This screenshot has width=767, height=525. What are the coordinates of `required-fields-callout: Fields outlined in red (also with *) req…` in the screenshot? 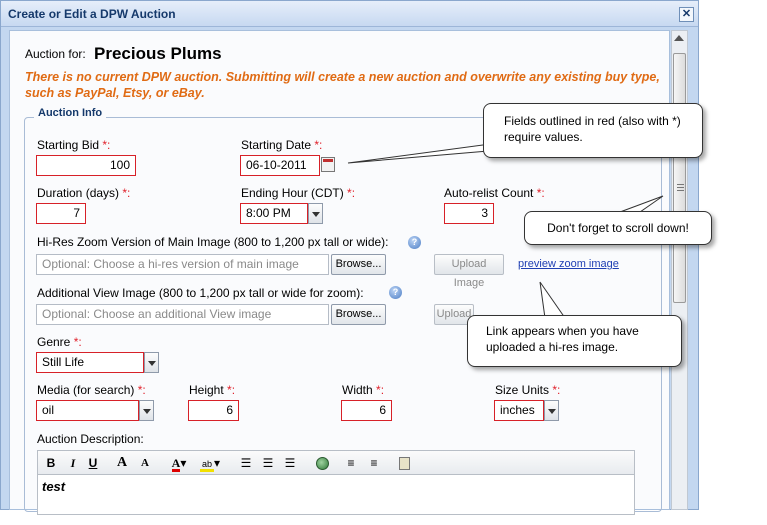 It's located at (593, 130).